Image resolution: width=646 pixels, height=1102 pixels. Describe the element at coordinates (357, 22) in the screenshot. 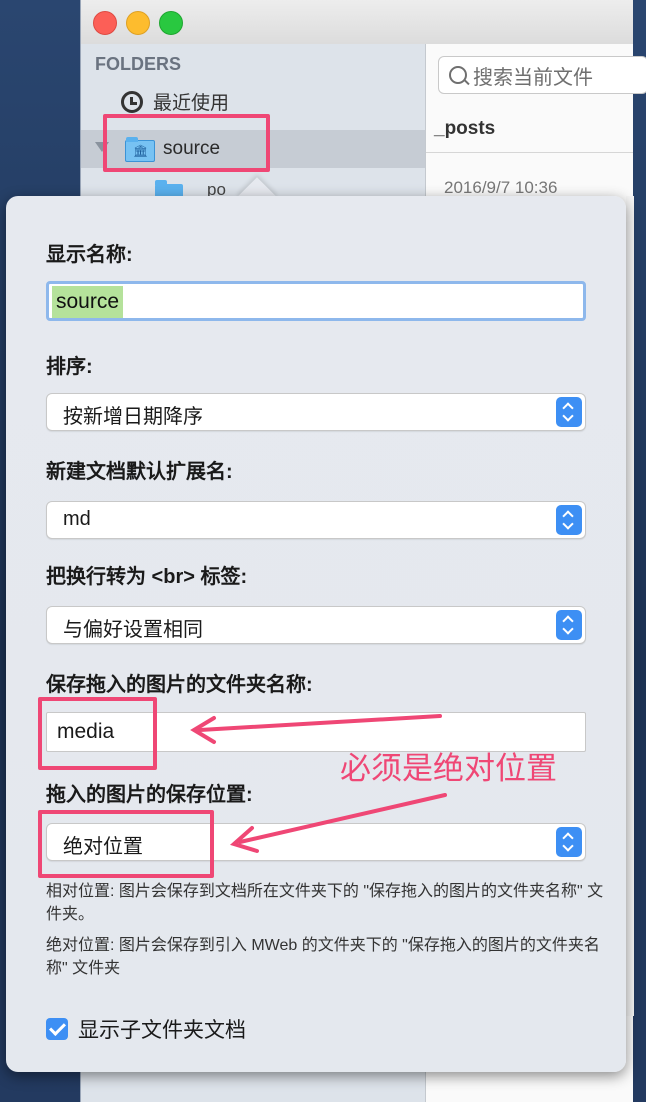

I see `titlebar` at that location.